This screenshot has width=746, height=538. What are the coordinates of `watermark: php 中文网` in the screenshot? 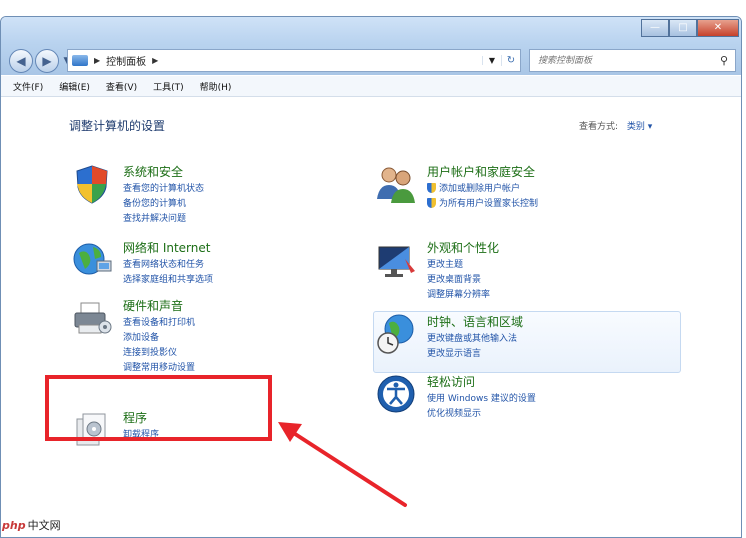 It's located at (31, 525).